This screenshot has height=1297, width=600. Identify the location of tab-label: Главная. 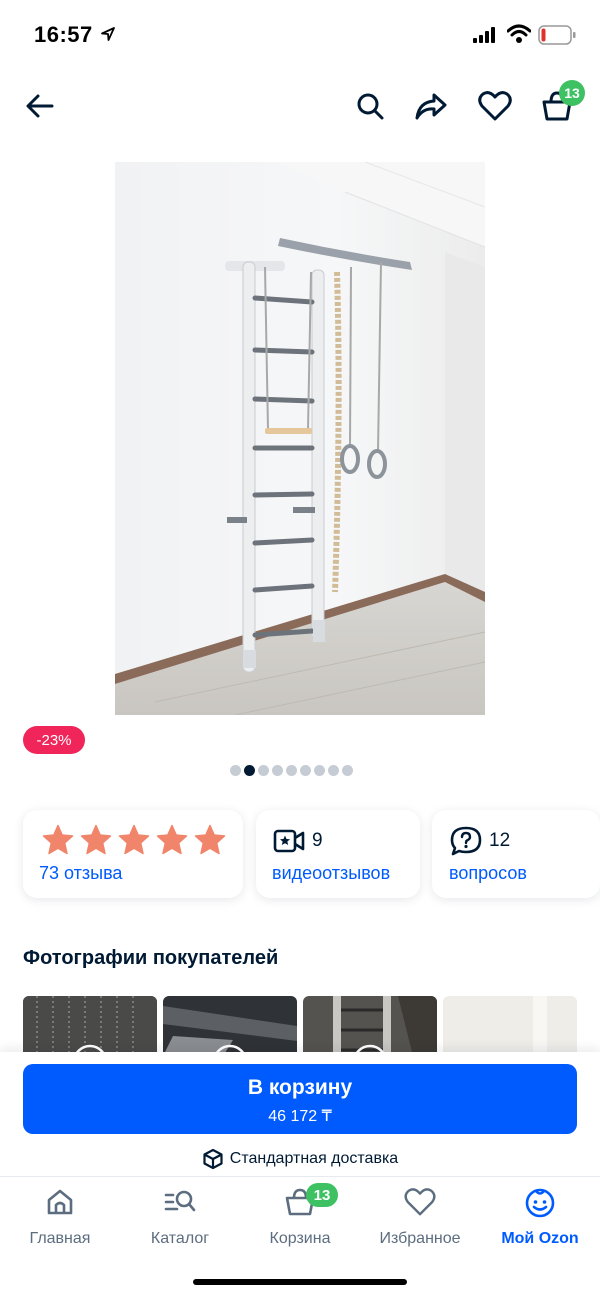
(60, 1238).